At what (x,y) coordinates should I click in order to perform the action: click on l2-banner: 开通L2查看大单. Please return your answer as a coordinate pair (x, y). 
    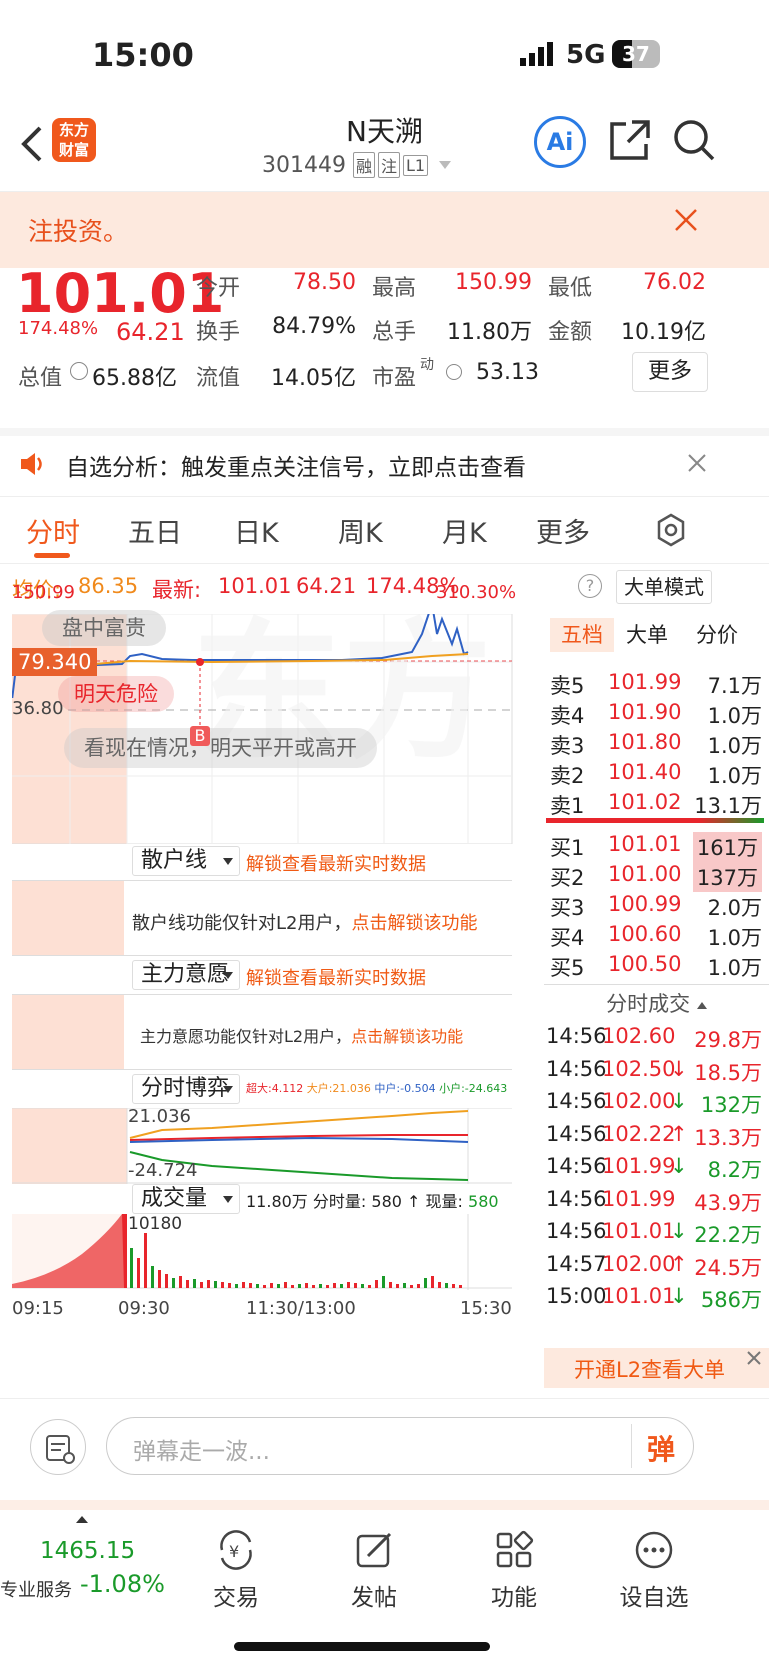
    Looking at the image, I should click on (656, 1368).